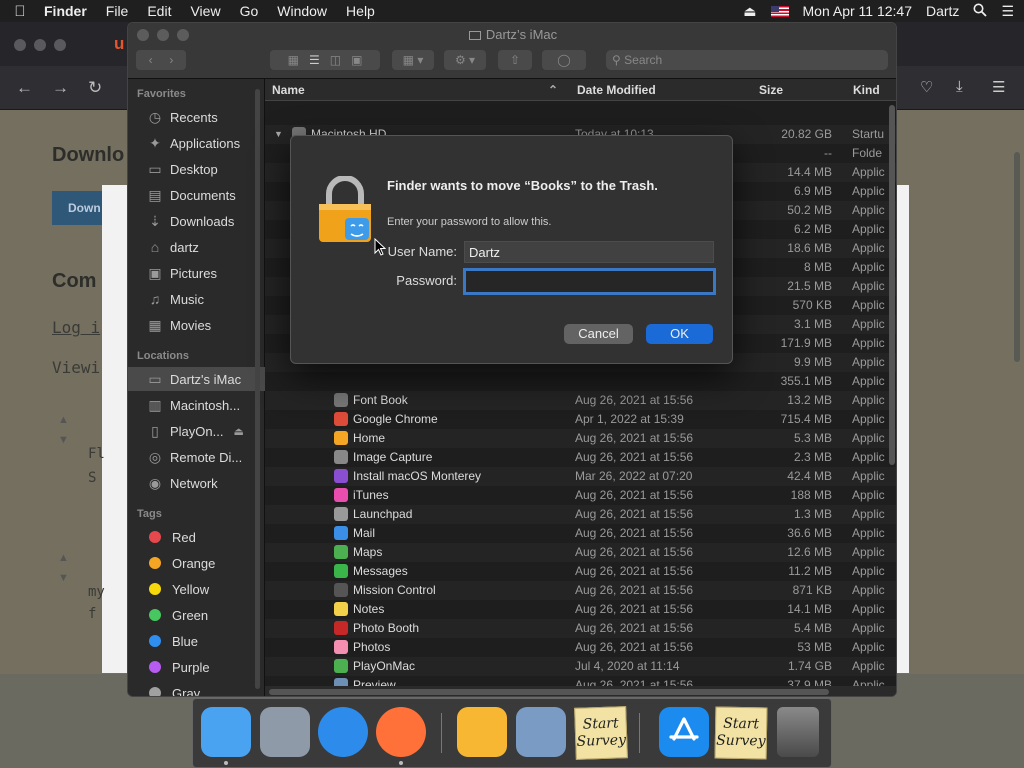 This screenshot has height=768, width=1024. What do you see at coordinates (117, 11) in the screenshot?
I see `menu-file: File` at bounding box center [117, 11].